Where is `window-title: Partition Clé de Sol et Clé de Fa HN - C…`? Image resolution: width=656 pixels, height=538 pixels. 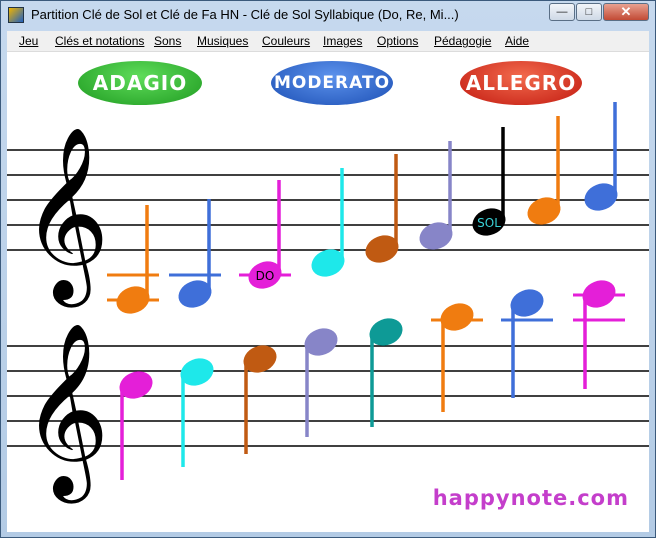 window-title: Partition Clé de Sol et Clé de Fa HN - C… is located at coordinates (245, 14).